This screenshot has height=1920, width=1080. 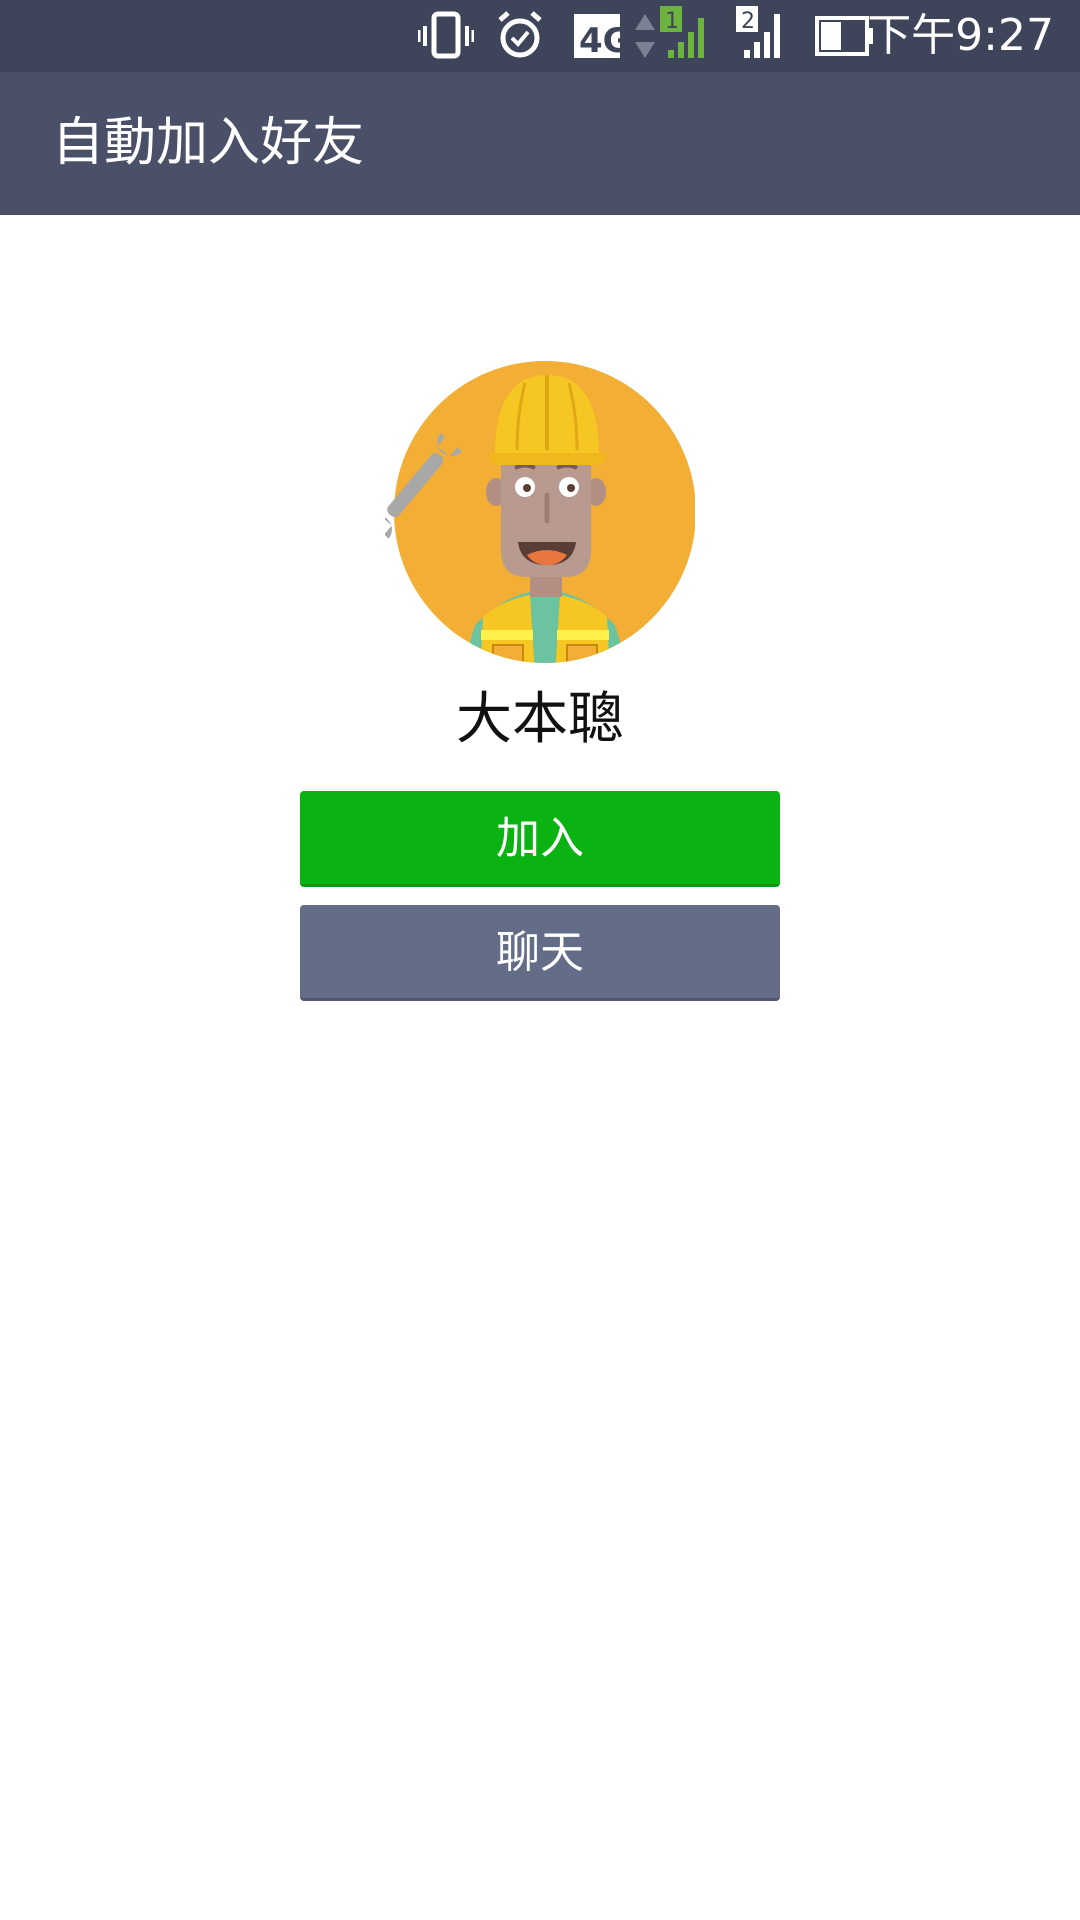 I want to click on app-bar: 自動加入好友, so click(x=540, y=143).